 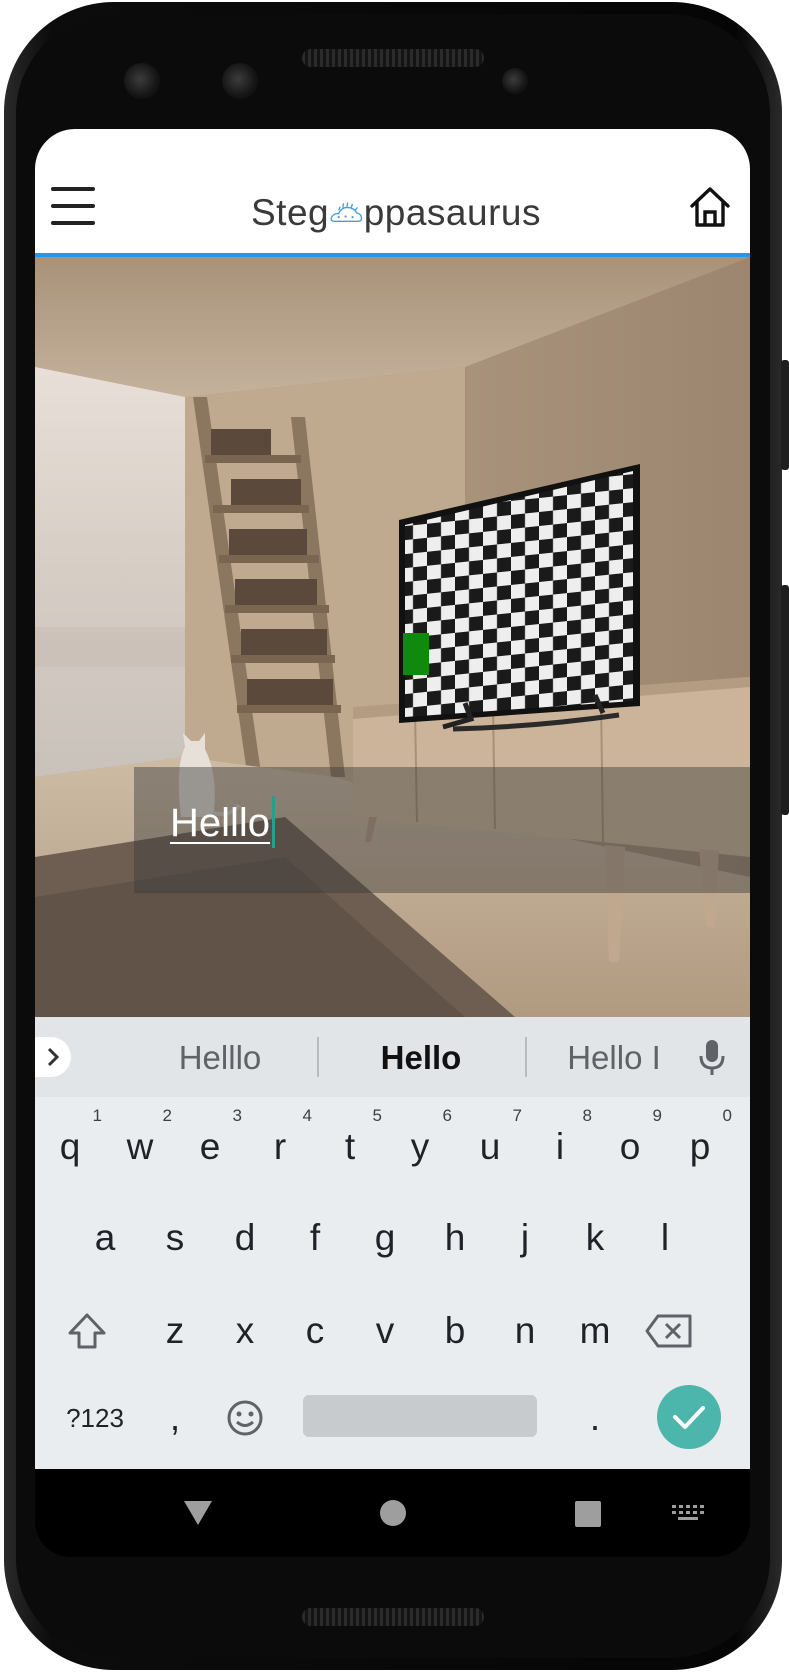 What do you see at coordinates (351, 1146) in the screenshot?
I see `key-t: t5` at bounding box center [351, 1146].